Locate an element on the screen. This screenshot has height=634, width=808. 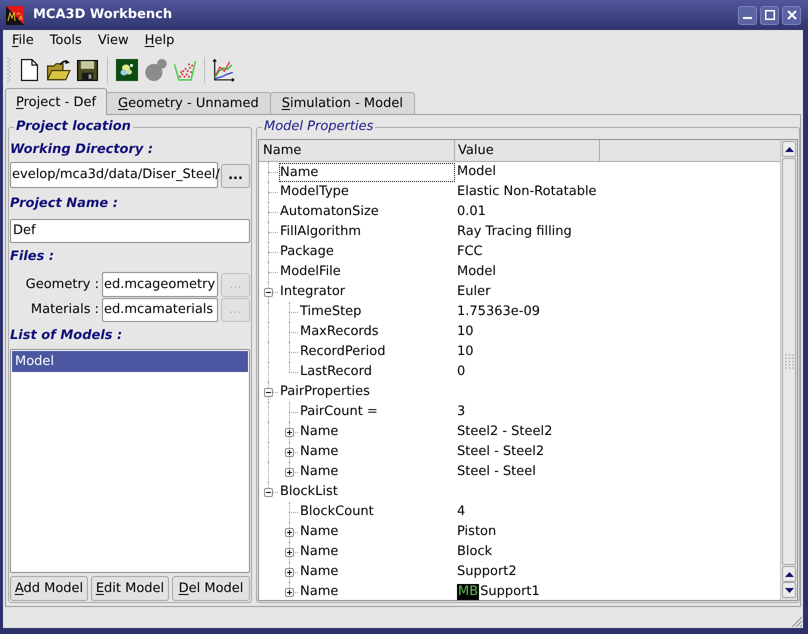
app-logo-icon is located at coordinates (15, 15).